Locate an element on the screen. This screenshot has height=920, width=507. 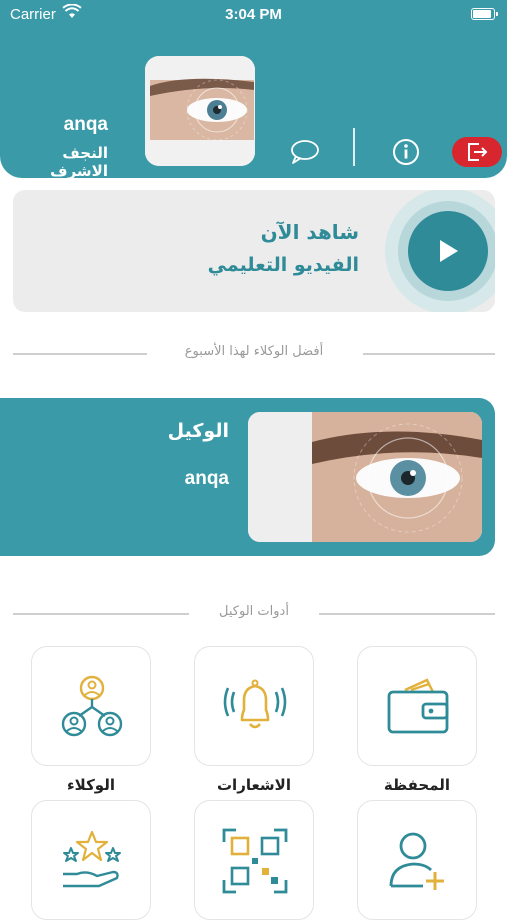
wallet-tool-button is located at coordinates (417, 706).